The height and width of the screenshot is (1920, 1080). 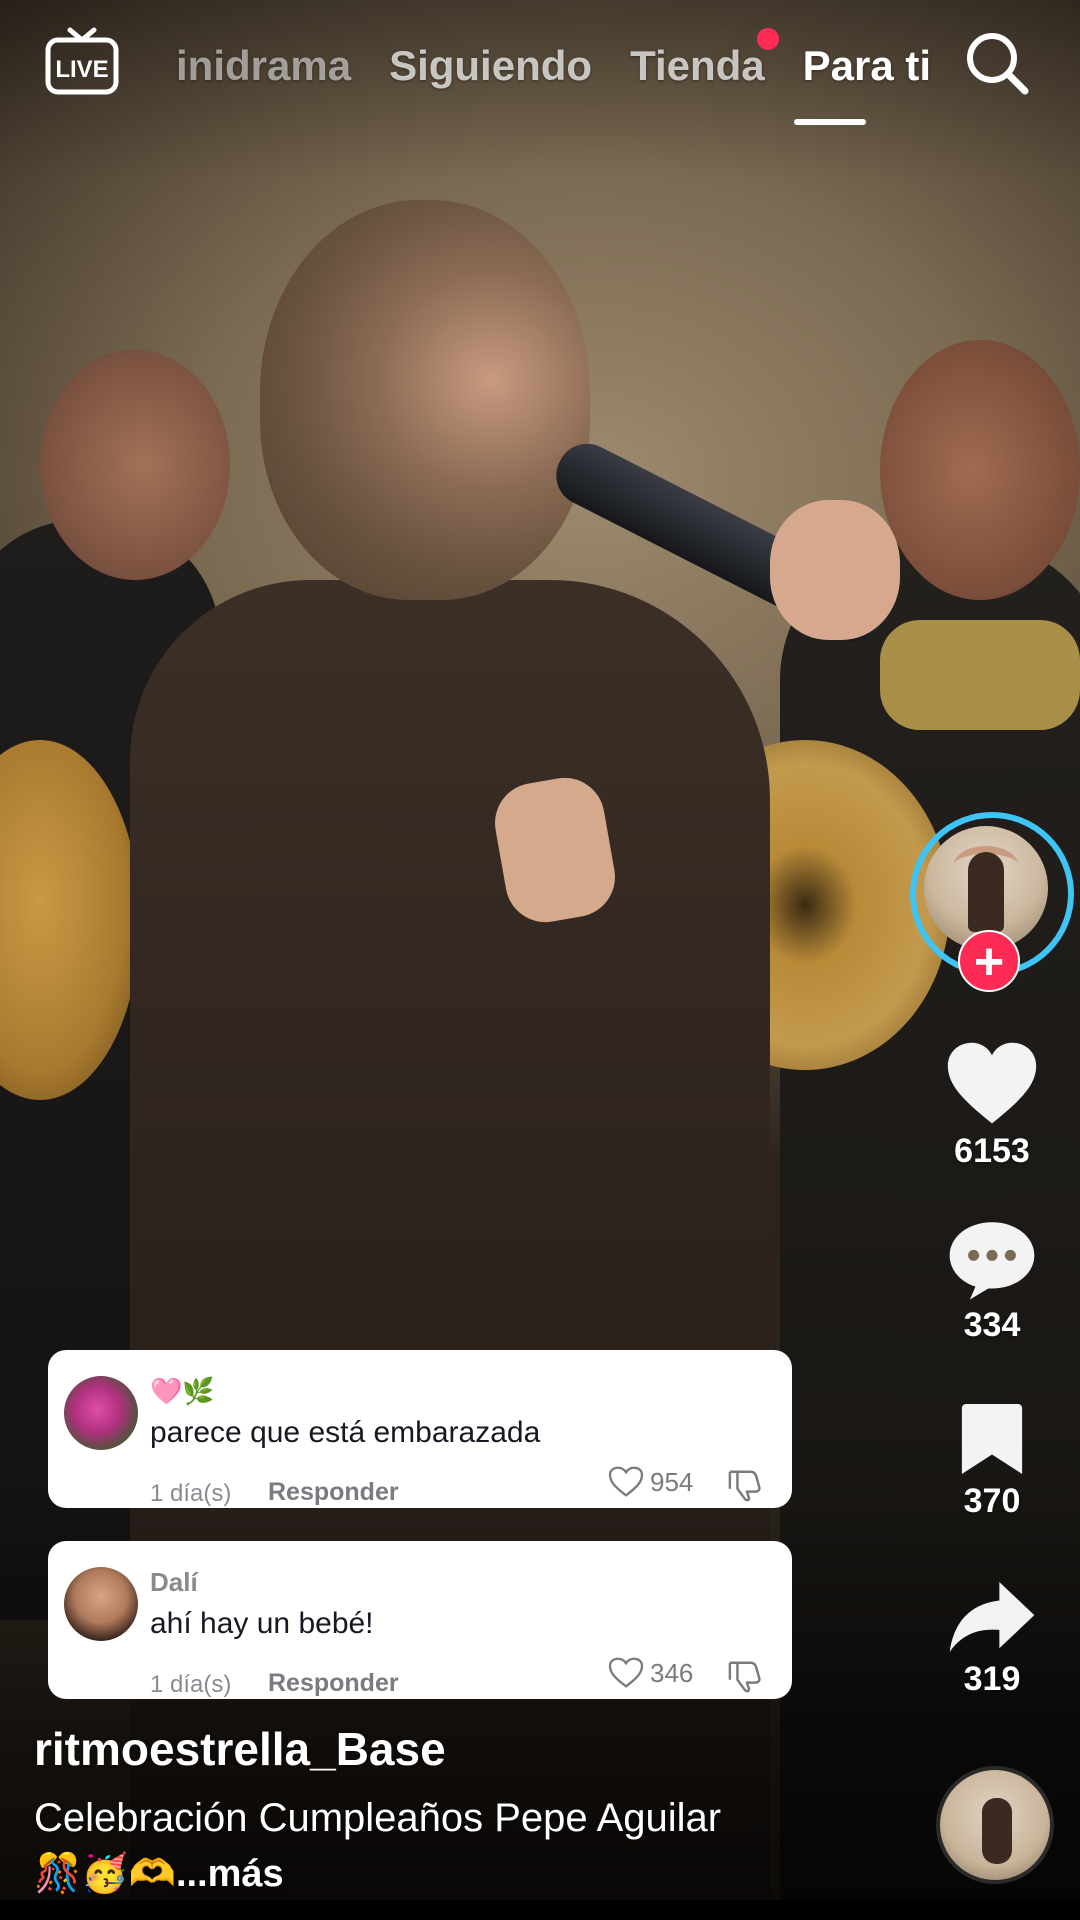 I want to click on tab-following: Siguiendo, so click(x=490, y=66).